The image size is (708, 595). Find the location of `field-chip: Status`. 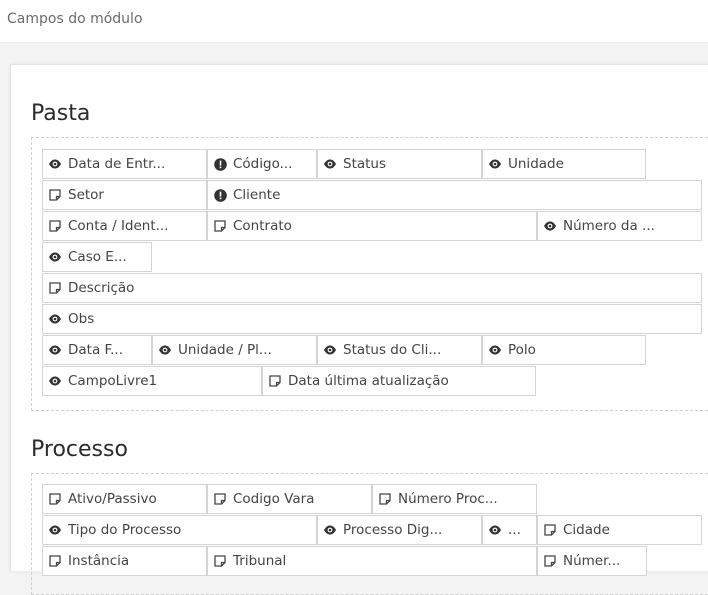

field-chip: Status is located at coordinates (399, 164).